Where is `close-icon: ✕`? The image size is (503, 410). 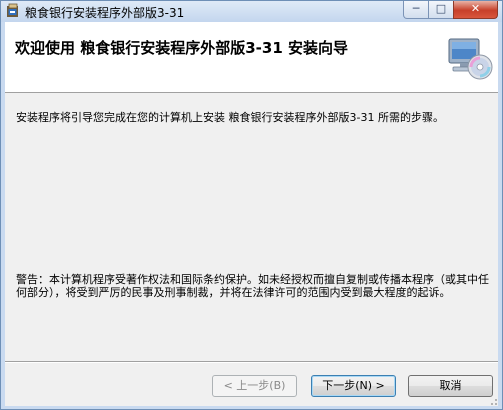 close-icon: ✕ is located at coordinates (475, 8).